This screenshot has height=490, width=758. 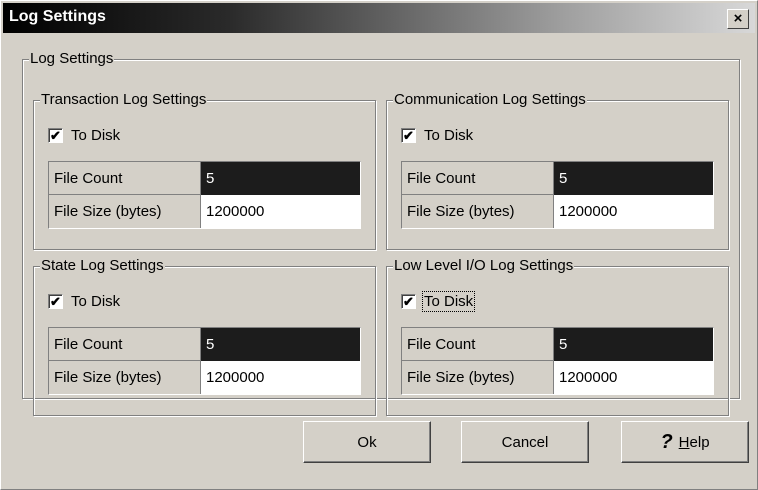 I want to click on communication-log-group-label: Communication Log Settings, so click(x=490, y=100).